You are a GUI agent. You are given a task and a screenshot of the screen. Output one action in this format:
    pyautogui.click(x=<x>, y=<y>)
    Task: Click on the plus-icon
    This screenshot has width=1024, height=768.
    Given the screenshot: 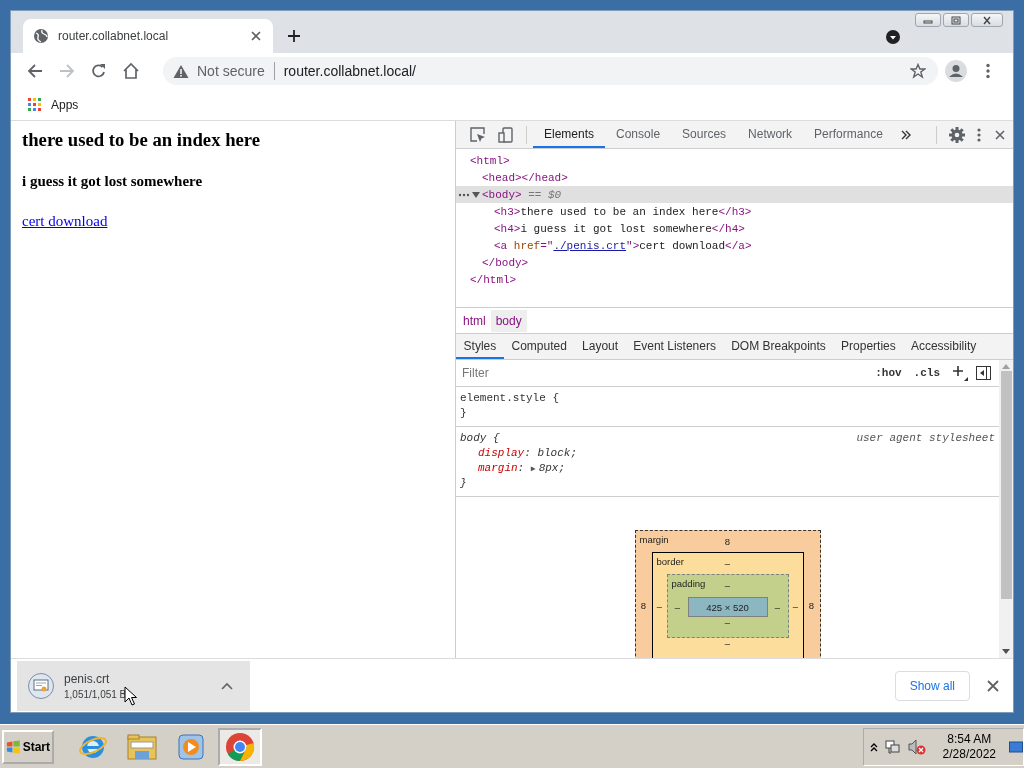 What is the action you would take?
    pyautogui.click(x=960, y=373)
    